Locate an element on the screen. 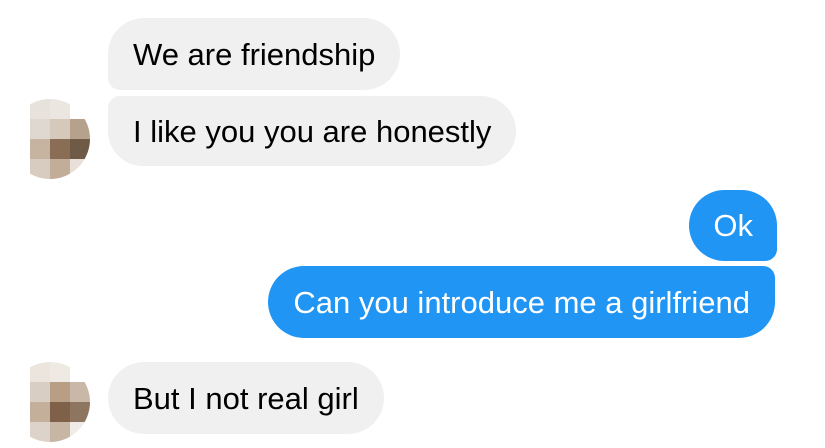 The width and height of the screenshot is (825, 448). message-bubble-incoming: I like you you are honestly is located at coordinates (312, 131).